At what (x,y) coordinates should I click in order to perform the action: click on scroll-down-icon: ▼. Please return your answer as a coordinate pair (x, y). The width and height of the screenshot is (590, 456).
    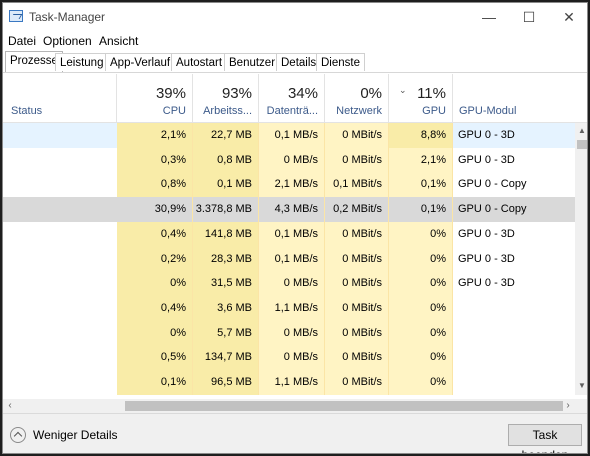
    Looking at the image, I should click on (582, 387).